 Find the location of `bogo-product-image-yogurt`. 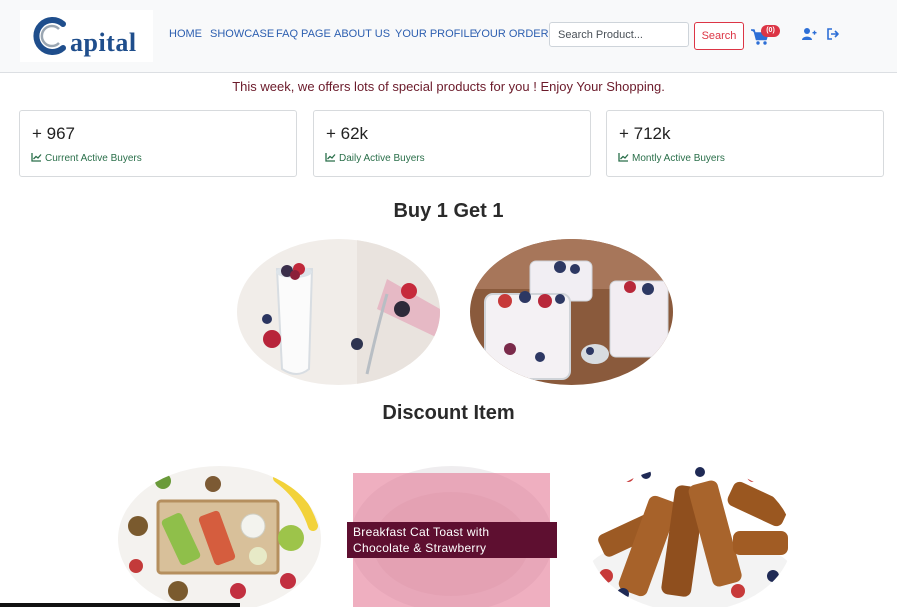

bogo-product-image-yogurt is located at coordinates (338, 312).